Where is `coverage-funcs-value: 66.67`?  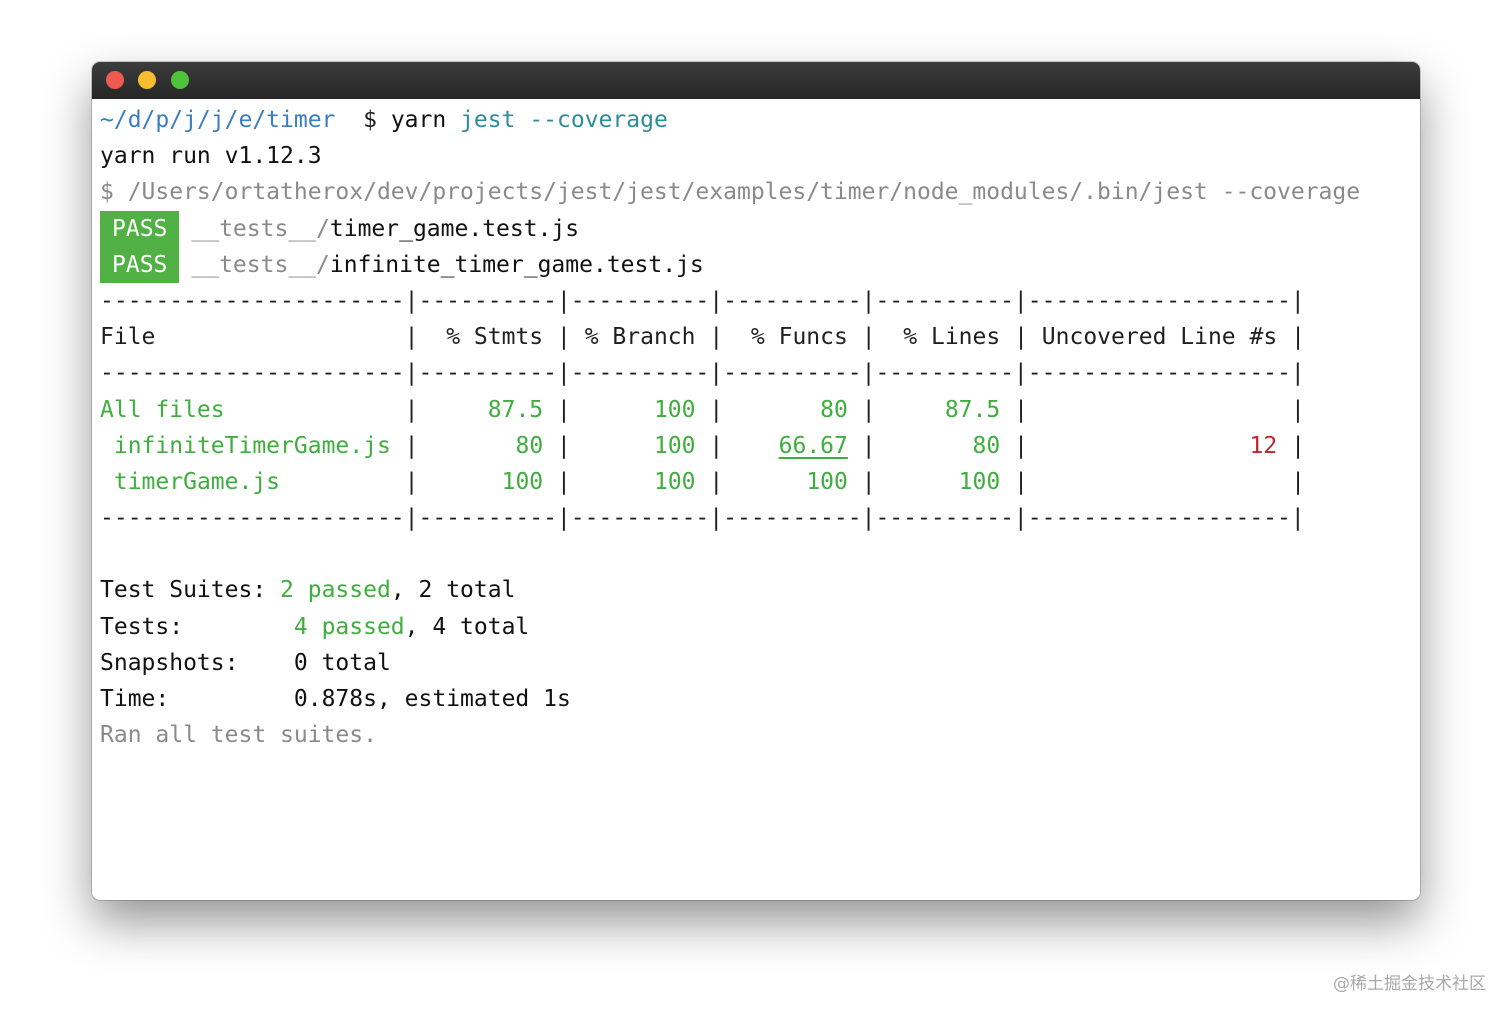 coverage-funcs-value: 66.67 is located at coordinates (813, 445).